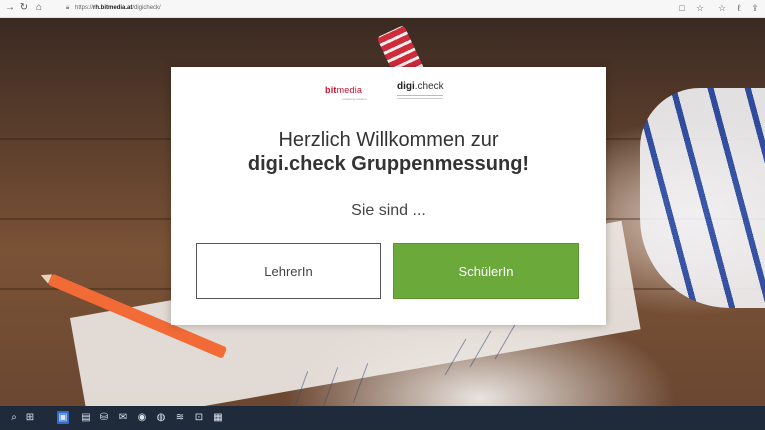 This screenshot has width=765, height=430. What do you see at coordinates (86, 417) in the screenshot?
I see `explorer-icon: ▤` at bounding box center [86, 417].